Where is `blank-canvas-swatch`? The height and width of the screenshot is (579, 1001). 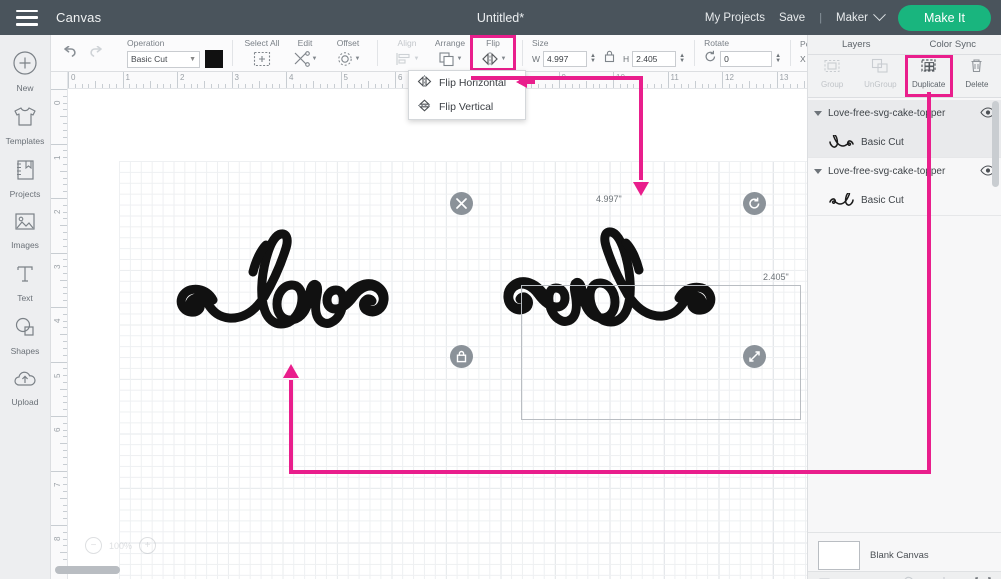 blank-canvas-swatch is located at coordinates (839, 555).